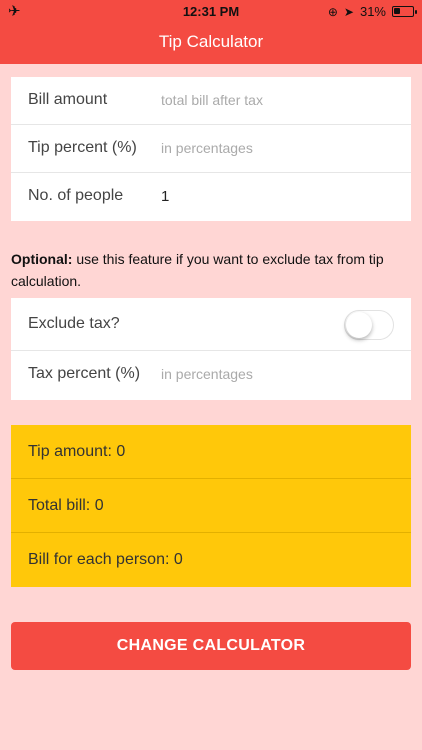 The width and height of the screenshot is (422, 750). Describe the element at coordinates (66, 505) in the screenshot. I see `total-bill-text: Total bill: 0` at that location.